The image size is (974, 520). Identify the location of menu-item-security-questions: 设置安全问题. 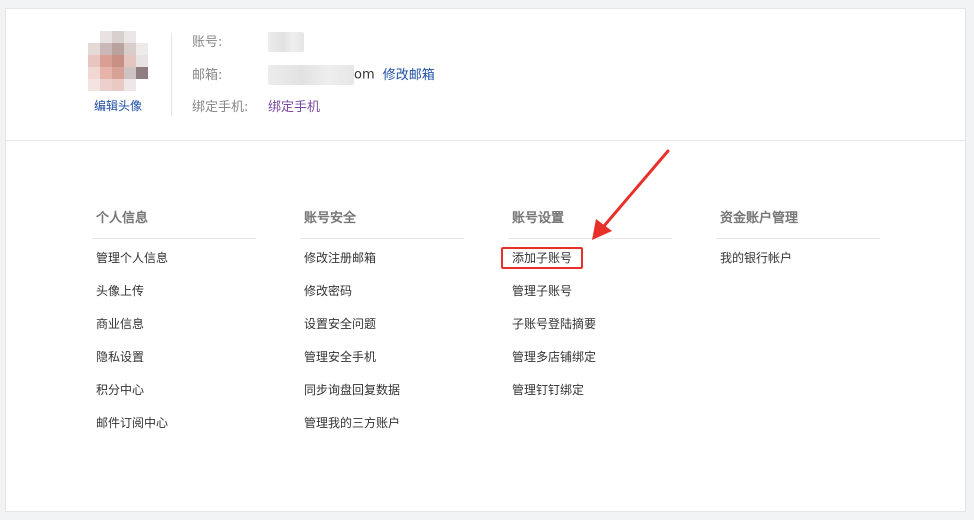
(382, 330).